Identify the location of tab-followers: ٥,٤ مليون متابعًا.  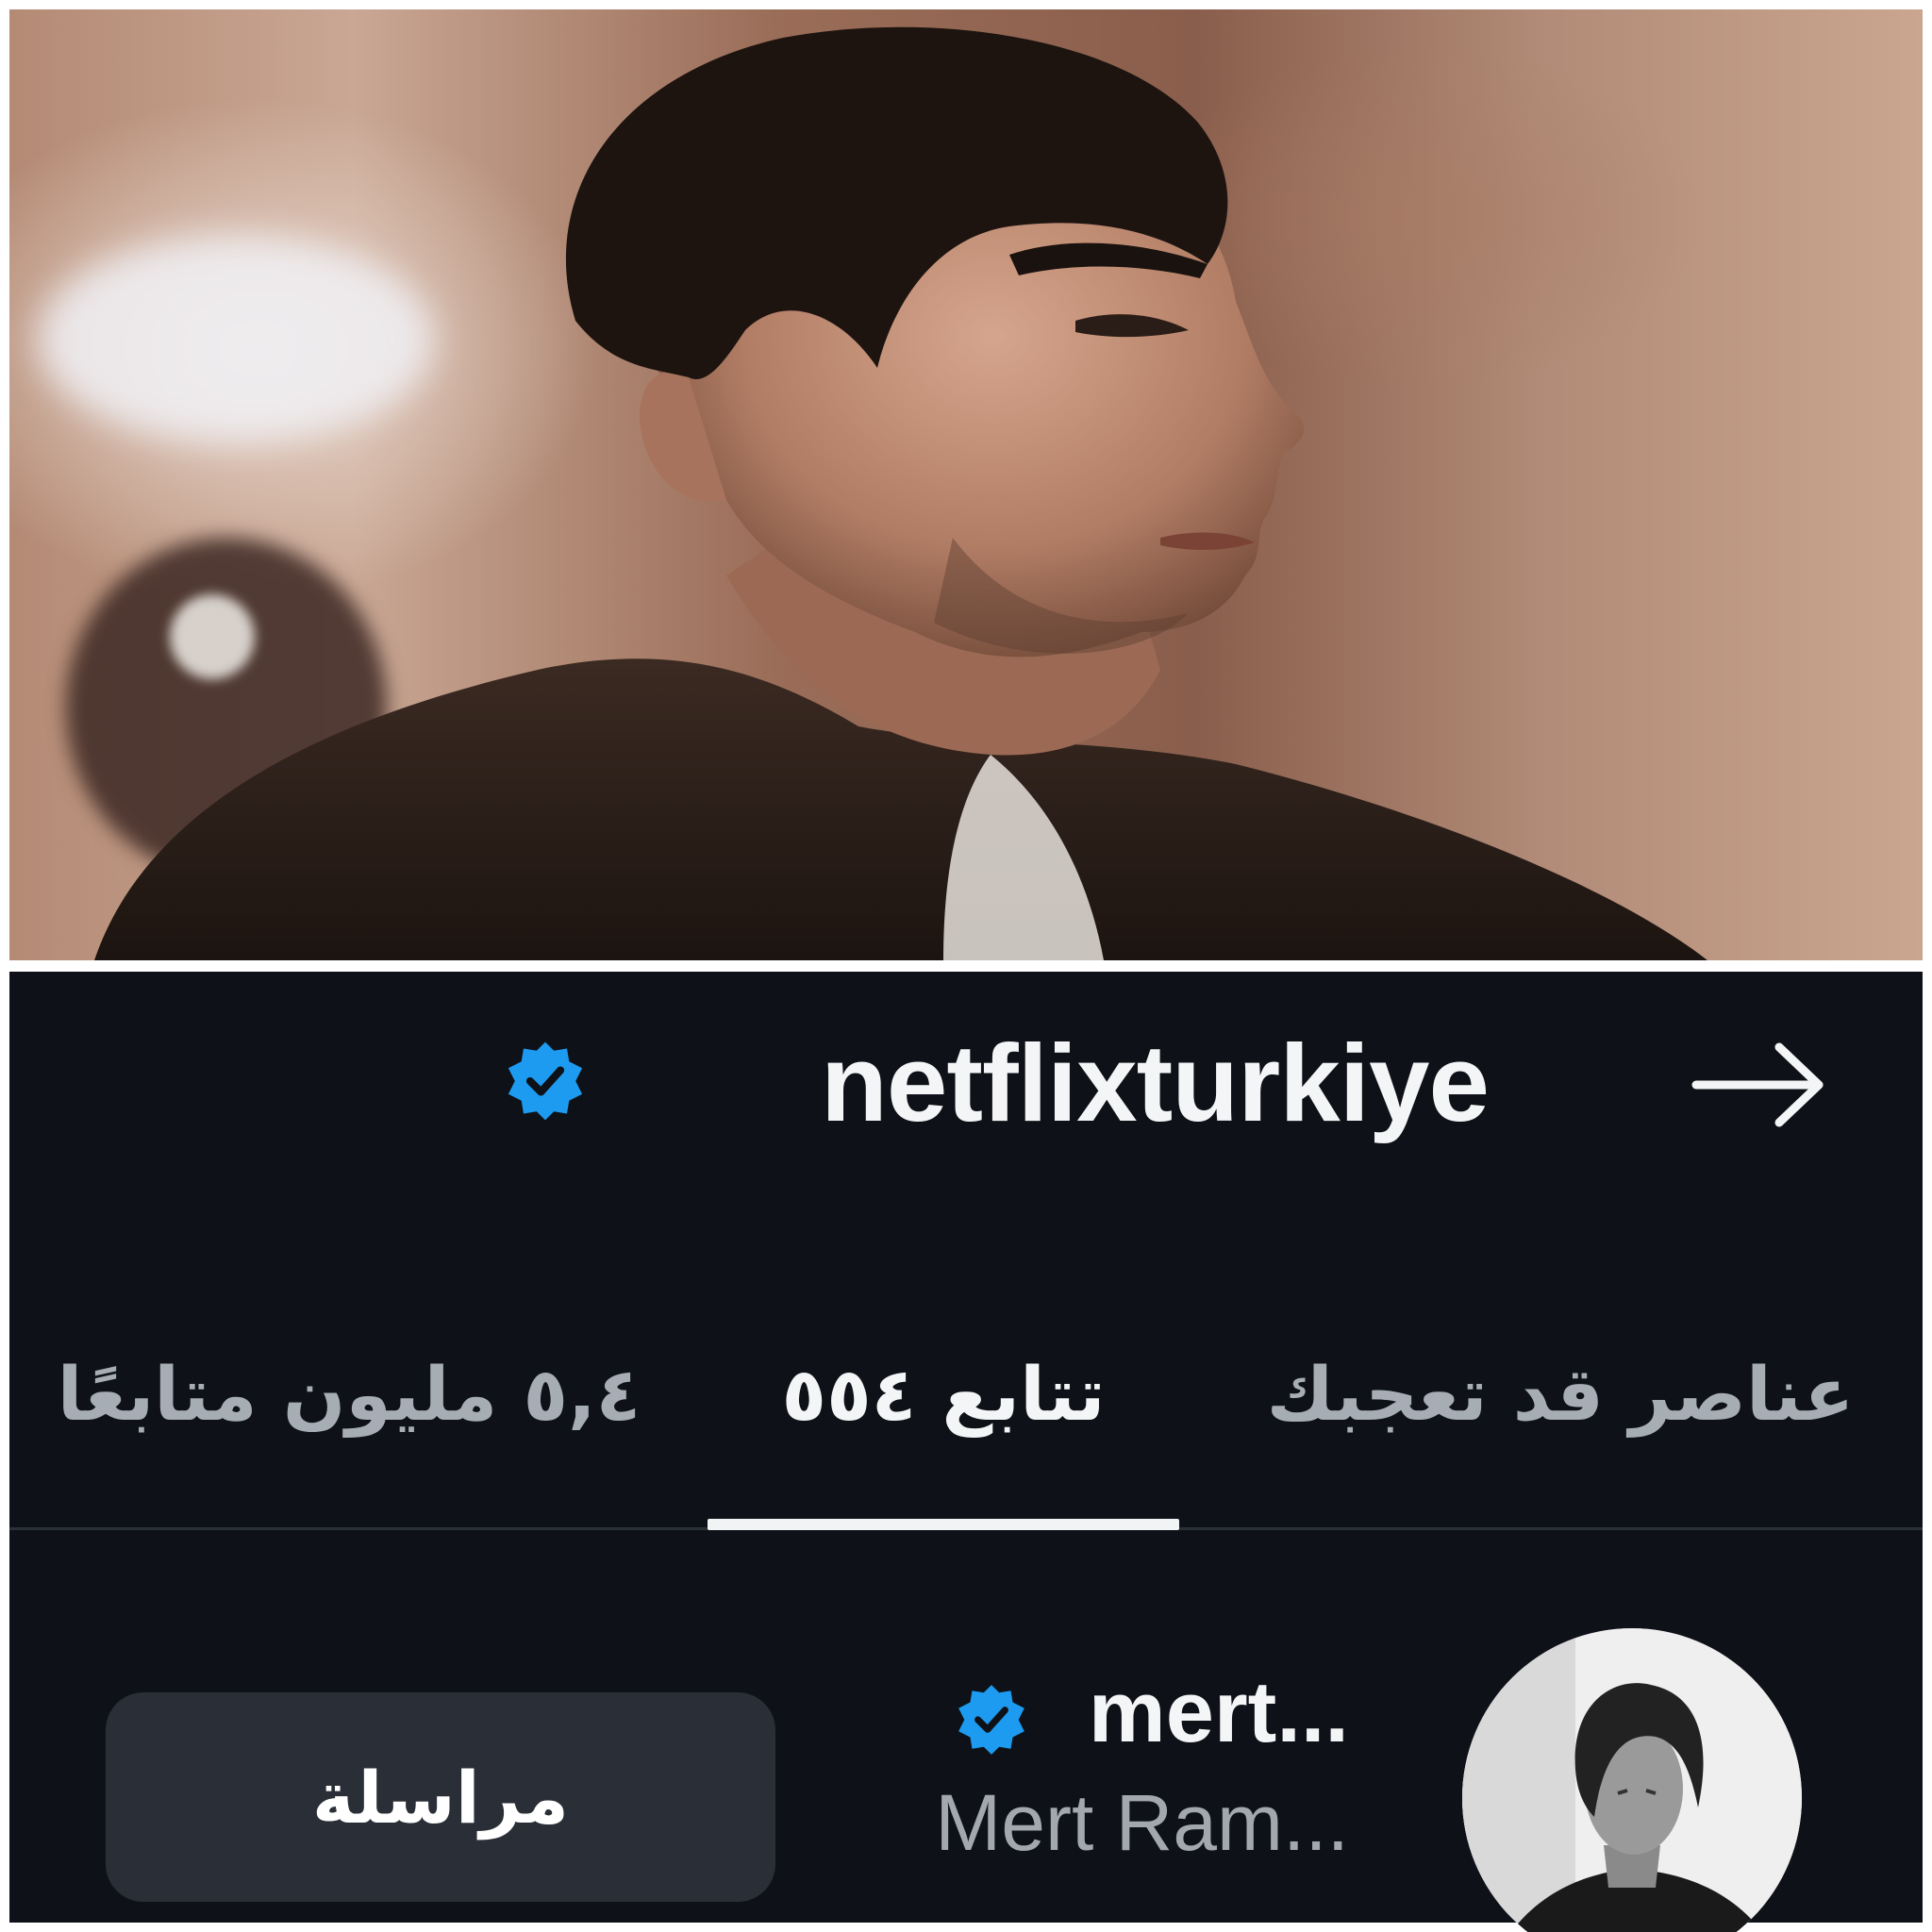
(349, 1410).